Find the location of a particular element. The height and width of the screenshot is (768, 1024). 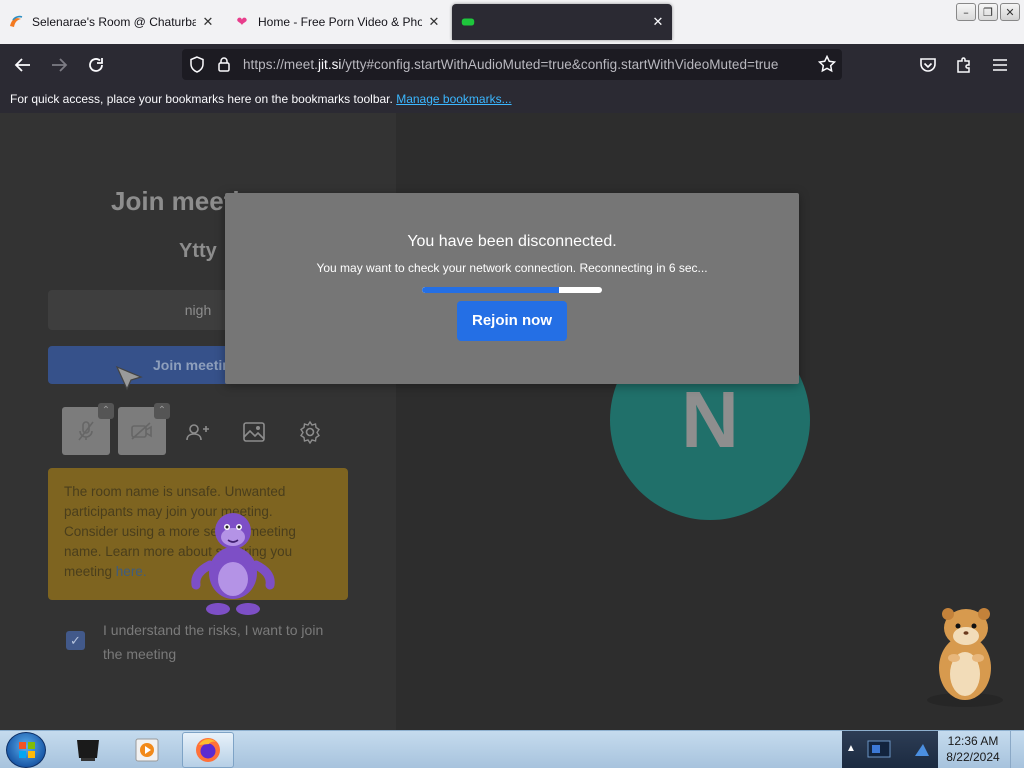

microphone-button: ⌃ is located at coordinates (88, 429).